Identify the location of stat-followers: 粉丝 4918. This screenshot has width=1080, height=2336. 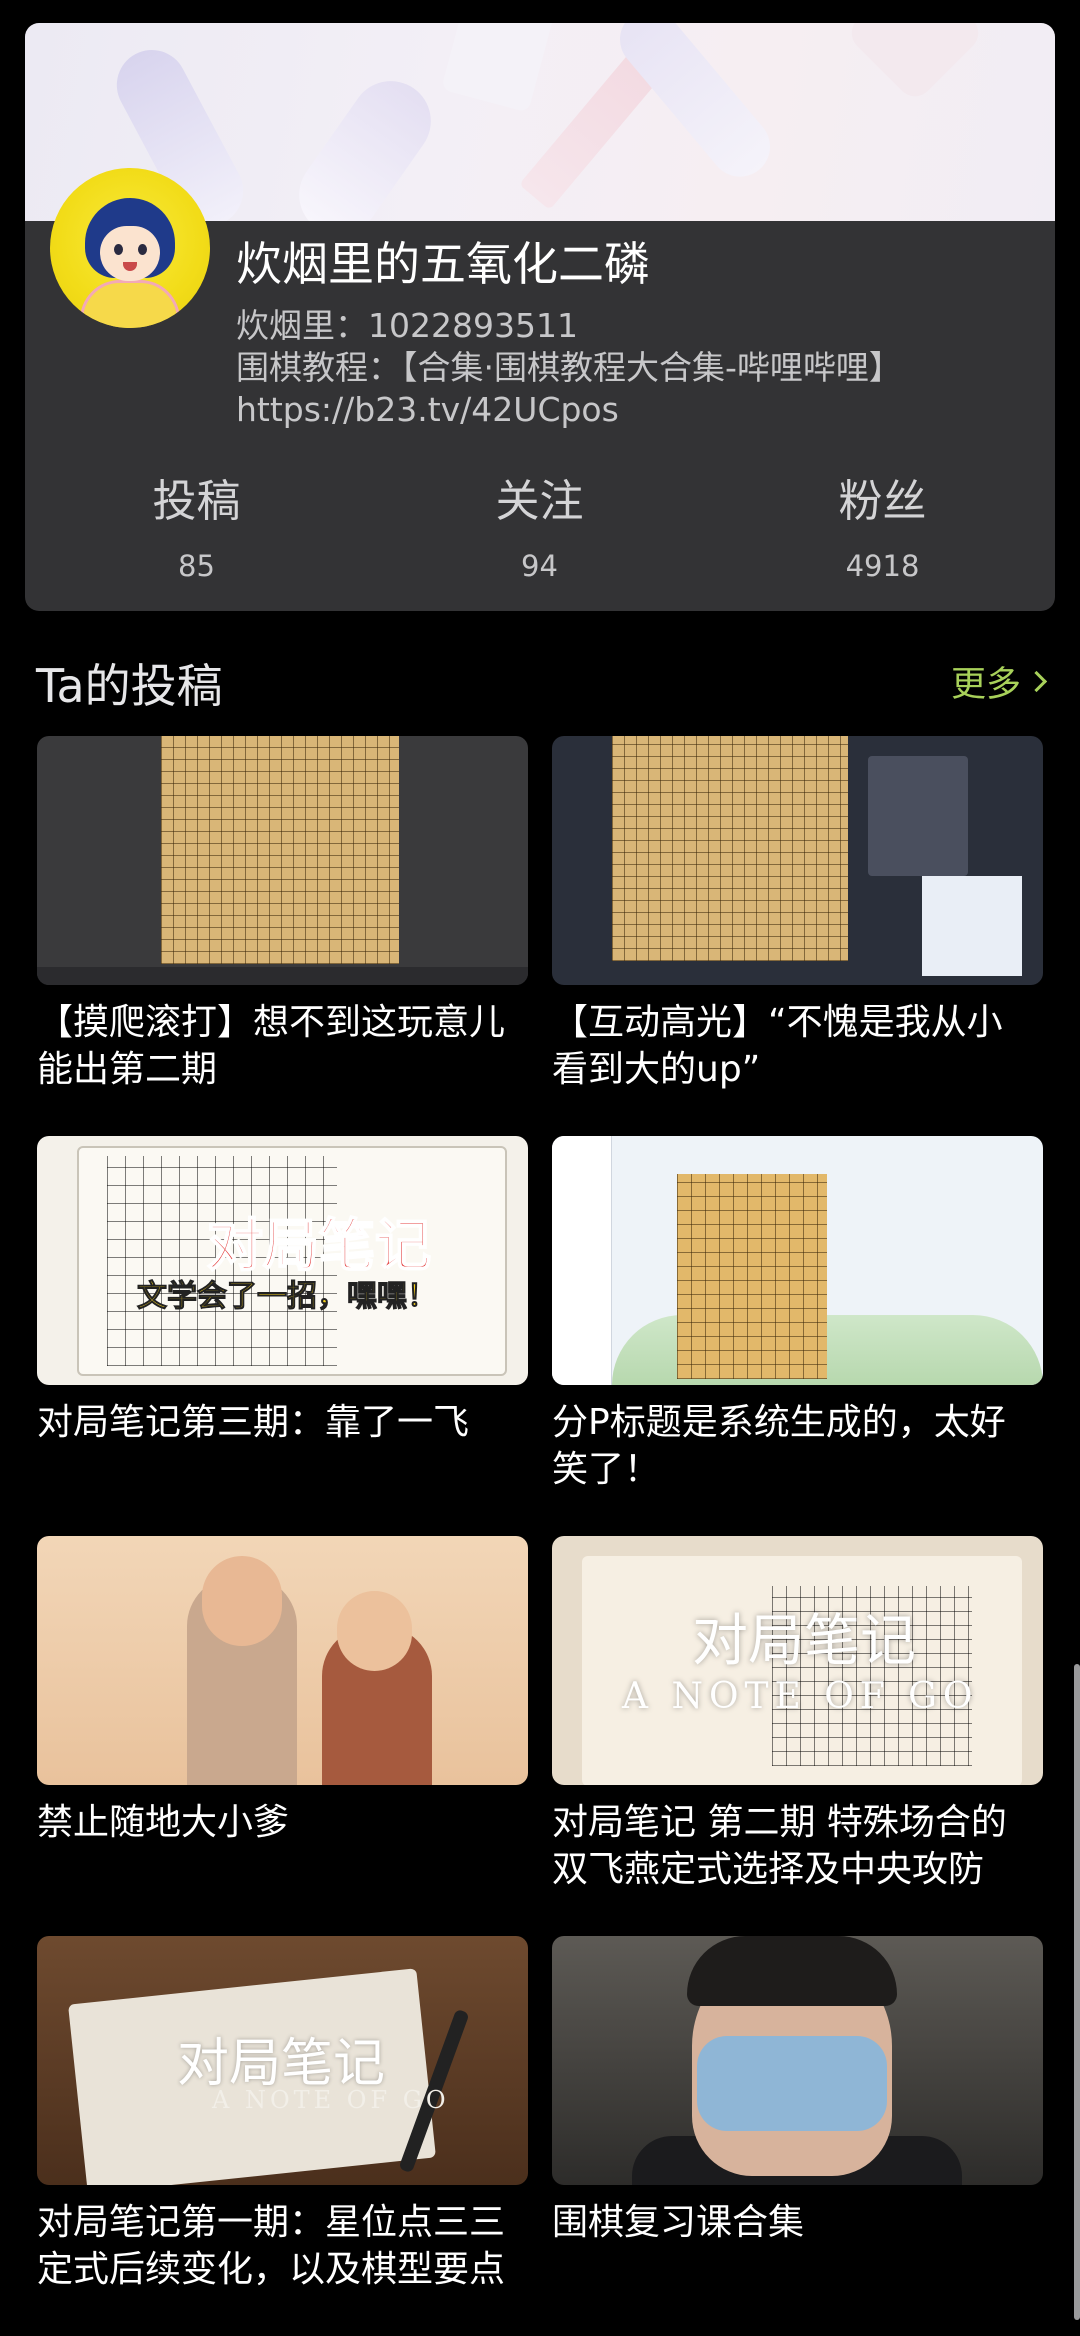
(882, 529).